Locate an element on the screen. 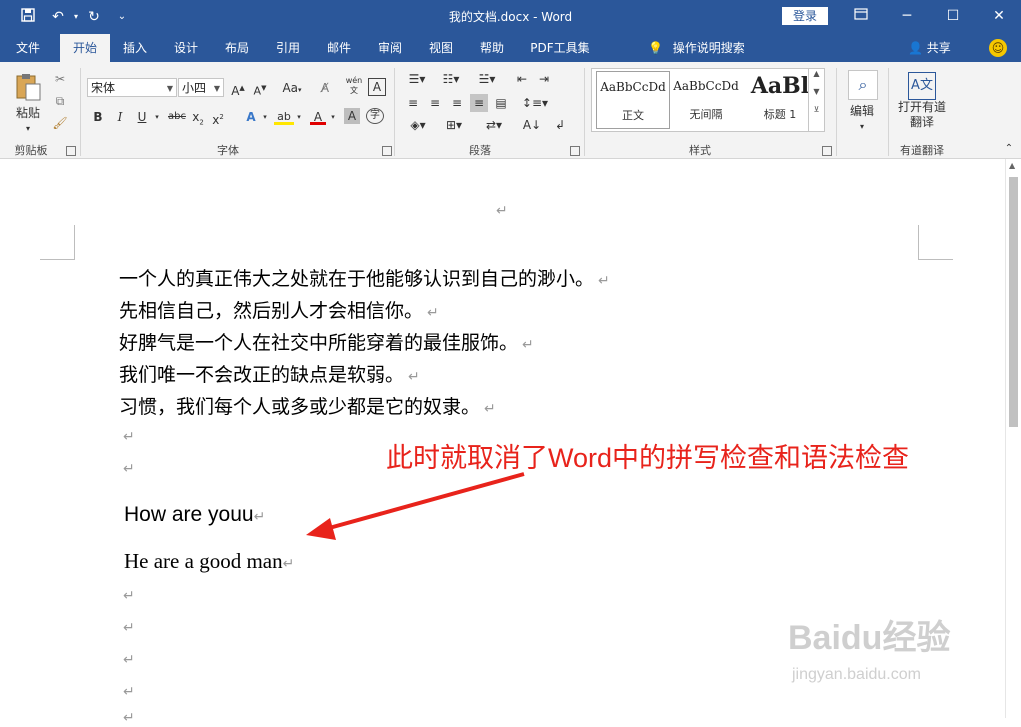 This screenshot has height=727, width=1021. scroll-thumb is located at coordinates (1013, 302).